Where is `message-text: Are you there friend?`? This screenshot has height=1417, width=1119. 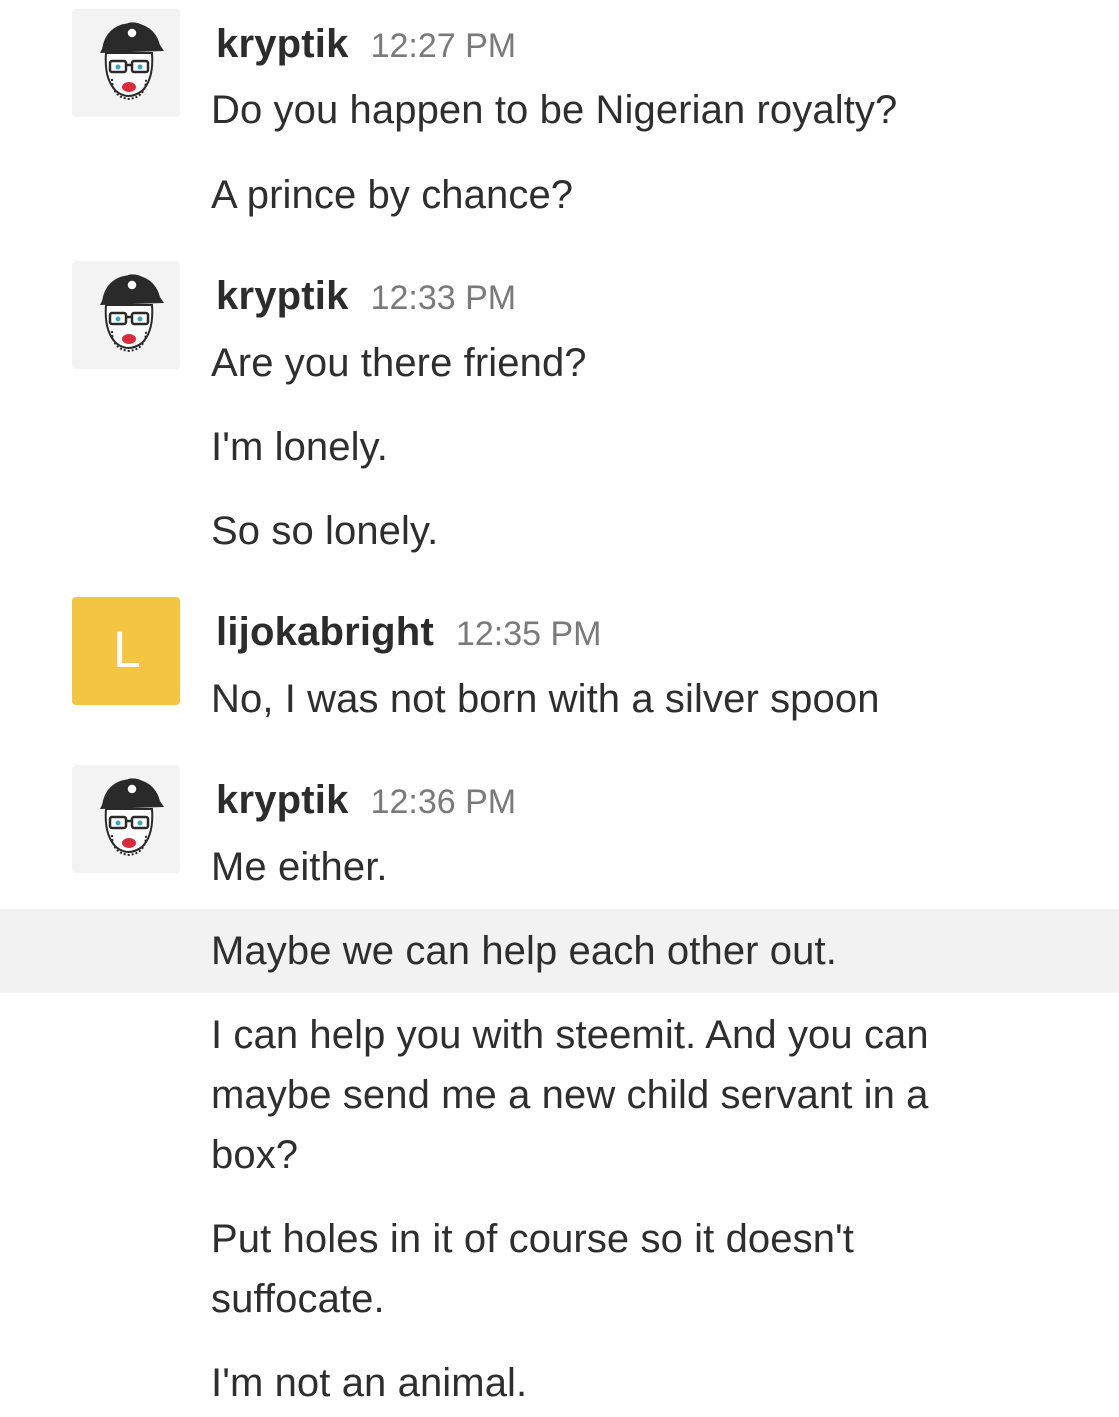 message-text: Are you there friend? is located at coordinates (399, 363).